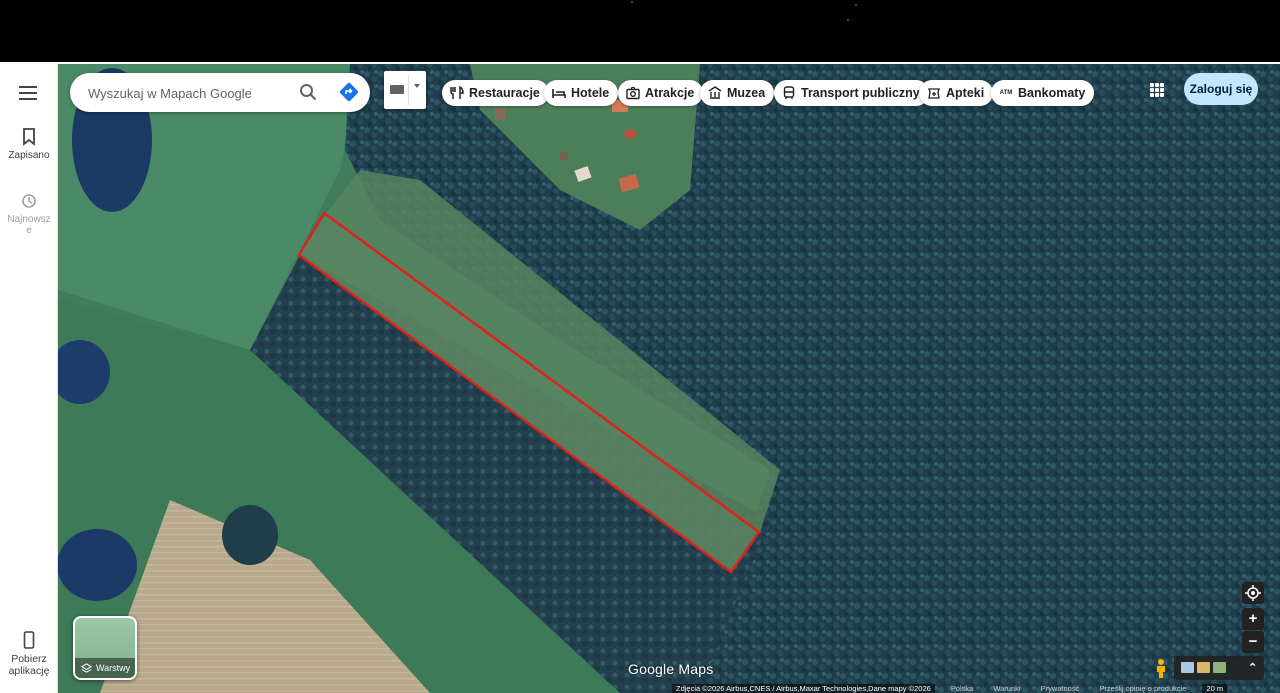 The height and width of the screenshot is (693, 1280). What do you see at coordinates (29, 155) in the screenshot?
I see `rail-item-label: Zapisano` at bounding box center [29, 155].